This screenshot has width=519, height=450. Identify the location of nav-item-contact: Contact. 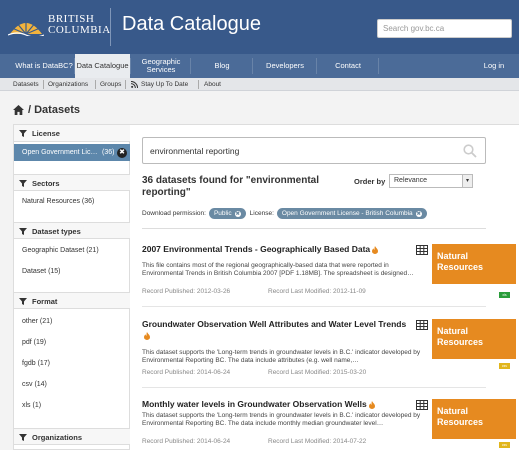
(348, 66).